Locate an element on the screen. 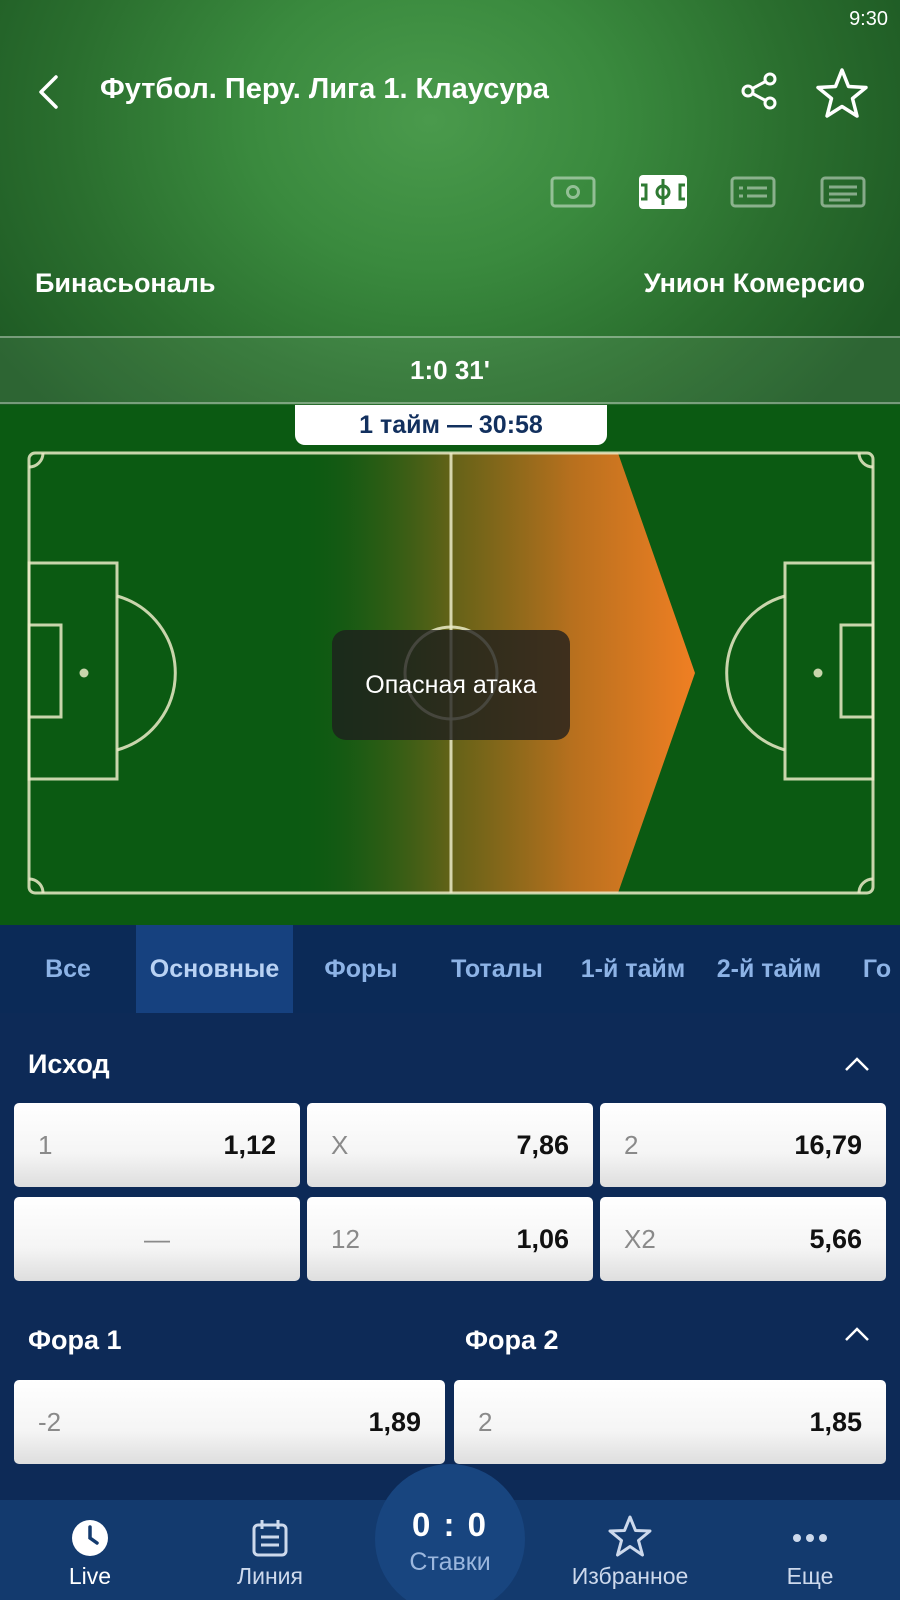  odd-button-handicap1: -2 1,89 is located at coordinates (229, 1422).